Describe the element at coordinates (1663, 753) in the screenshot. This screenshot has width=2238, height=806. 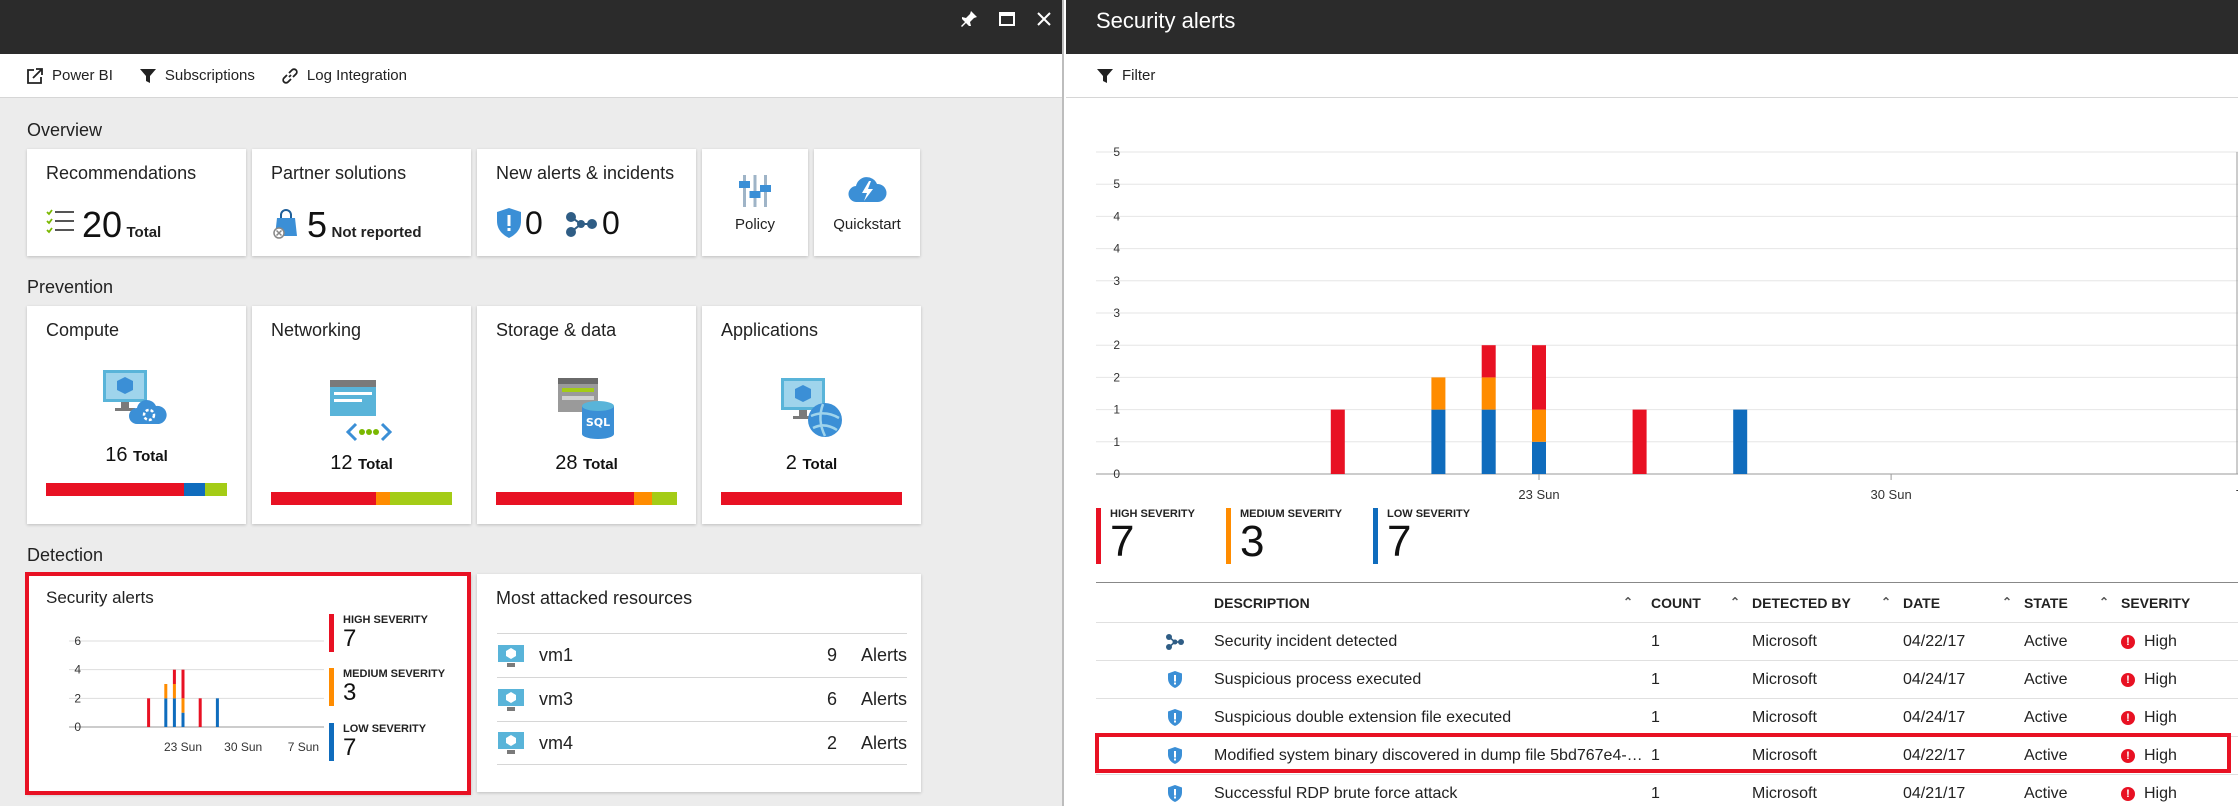
I see `selected-alert-highlight` at that location.